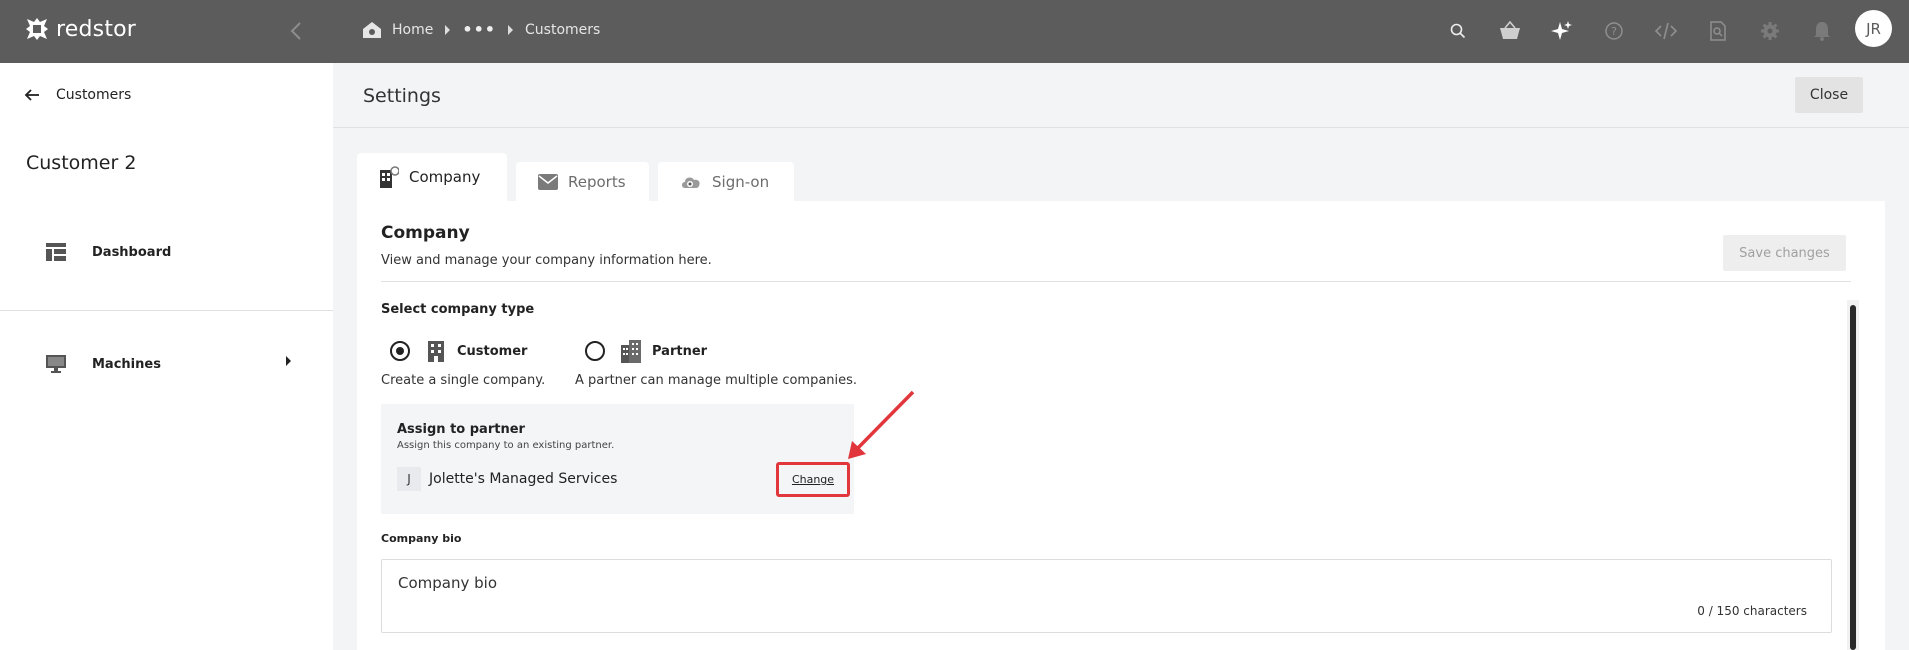 The height and width of the screenshot is (650, 1909). Describe the element at coordinates (421, 538) in the screenshot. I see `company-bio-label: Company bio` at that location.